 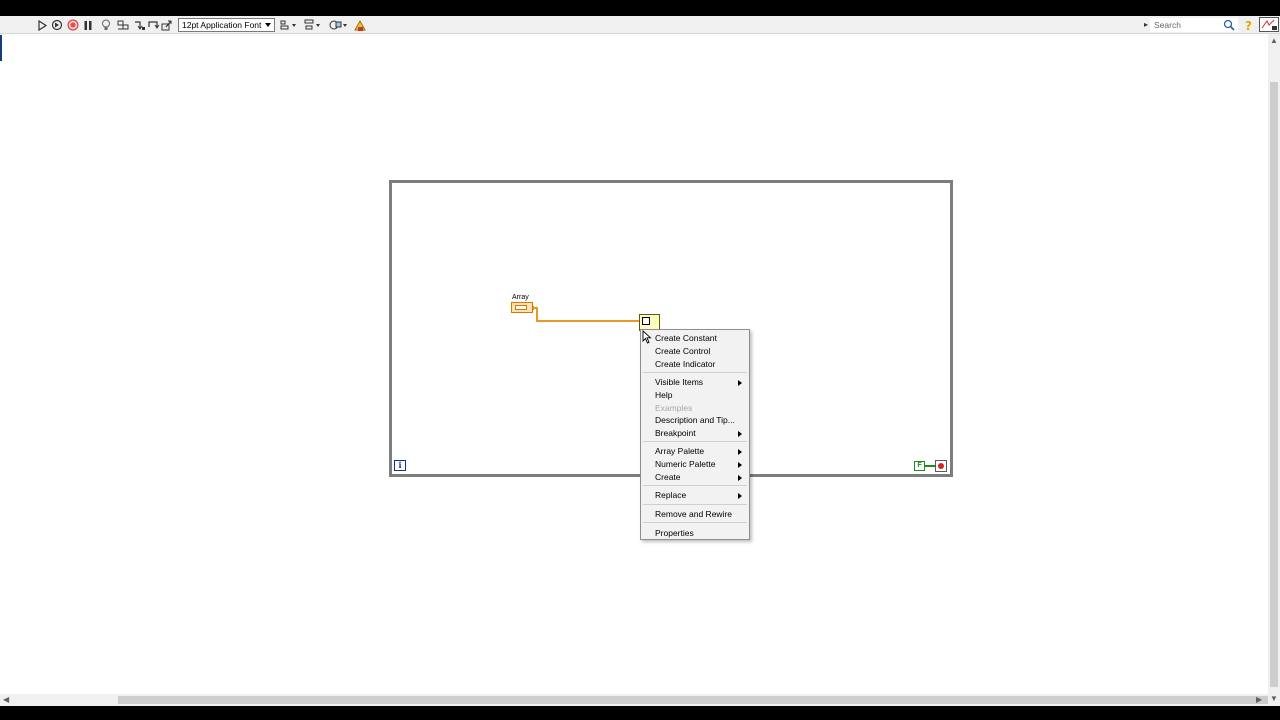 I want to click on font-select-value: 12pt Application Font, so click(x=222, y=25).